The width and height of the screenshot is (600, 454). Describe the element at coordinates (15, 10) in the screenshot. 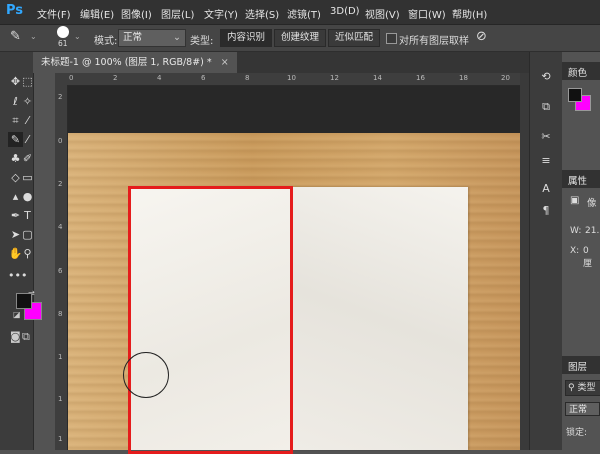

I see `photoshop-logo: Ps` at that location.